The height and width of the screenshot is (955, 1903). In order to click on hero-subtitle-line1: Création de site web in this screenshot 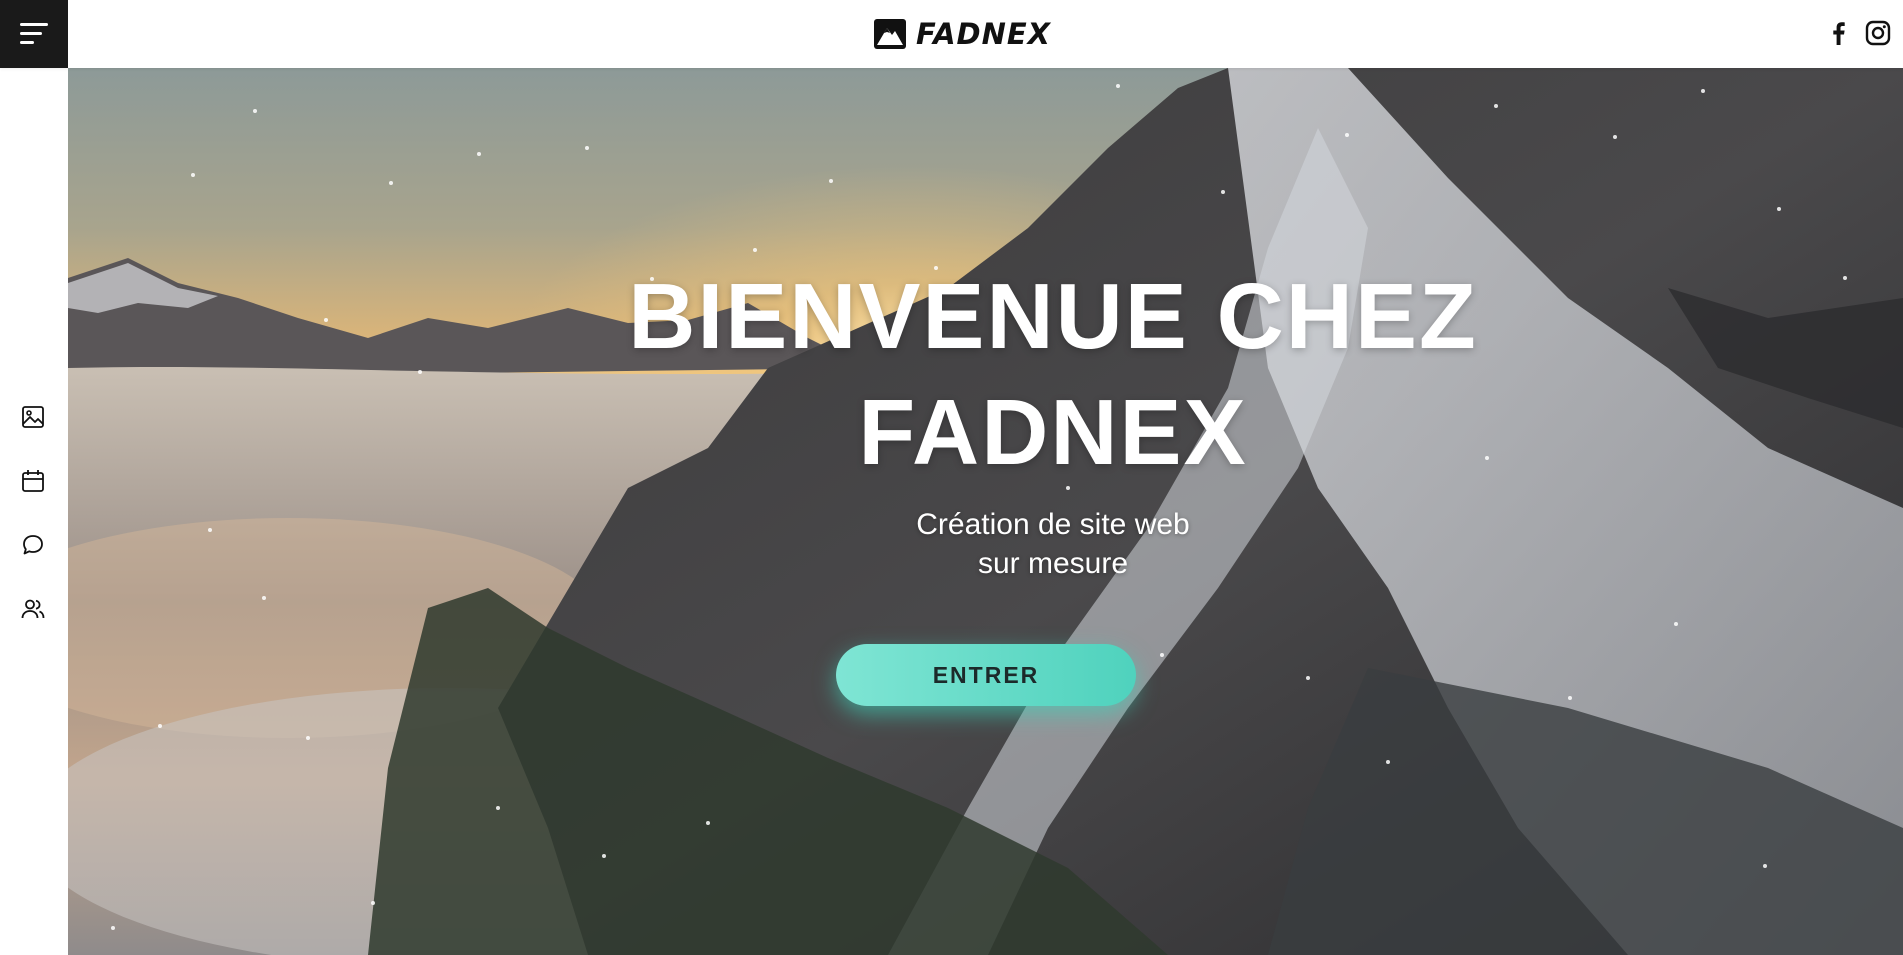, I will do `click(1053, 524)`.